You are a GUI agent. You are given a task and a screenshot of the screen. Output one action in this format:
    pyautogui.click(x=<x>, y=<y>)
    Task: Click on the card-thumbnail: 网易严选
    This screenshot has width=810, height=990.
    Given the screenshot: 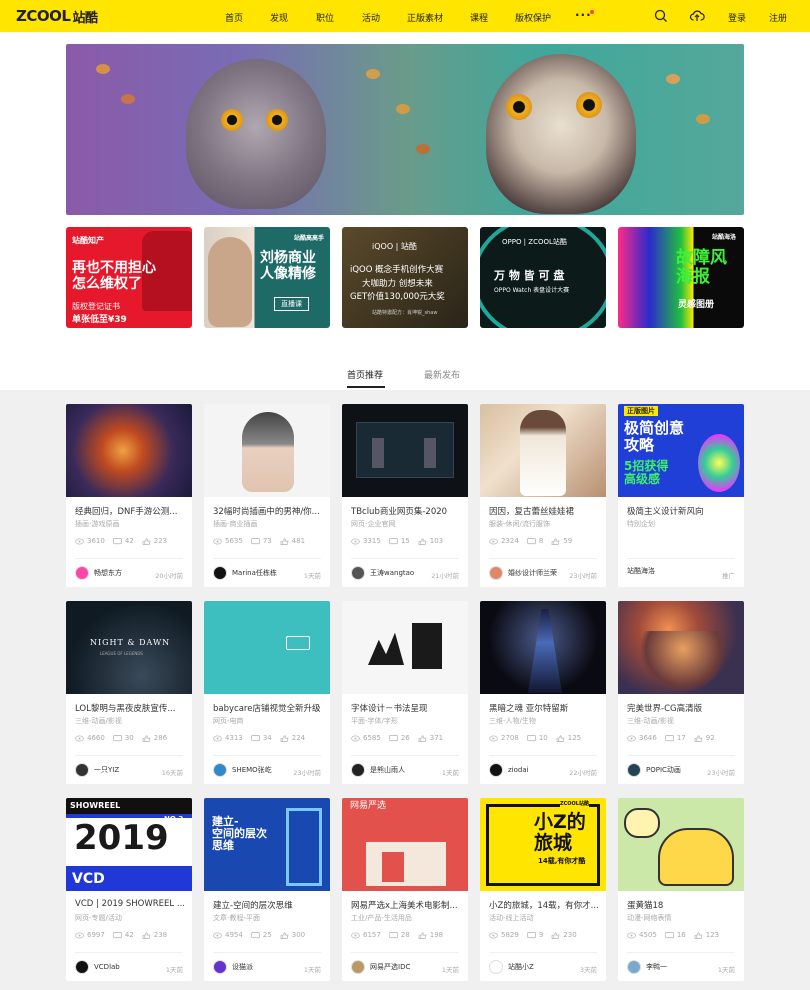 What is the action you would take?
    pyautogui.click(x=405, y=844)
    